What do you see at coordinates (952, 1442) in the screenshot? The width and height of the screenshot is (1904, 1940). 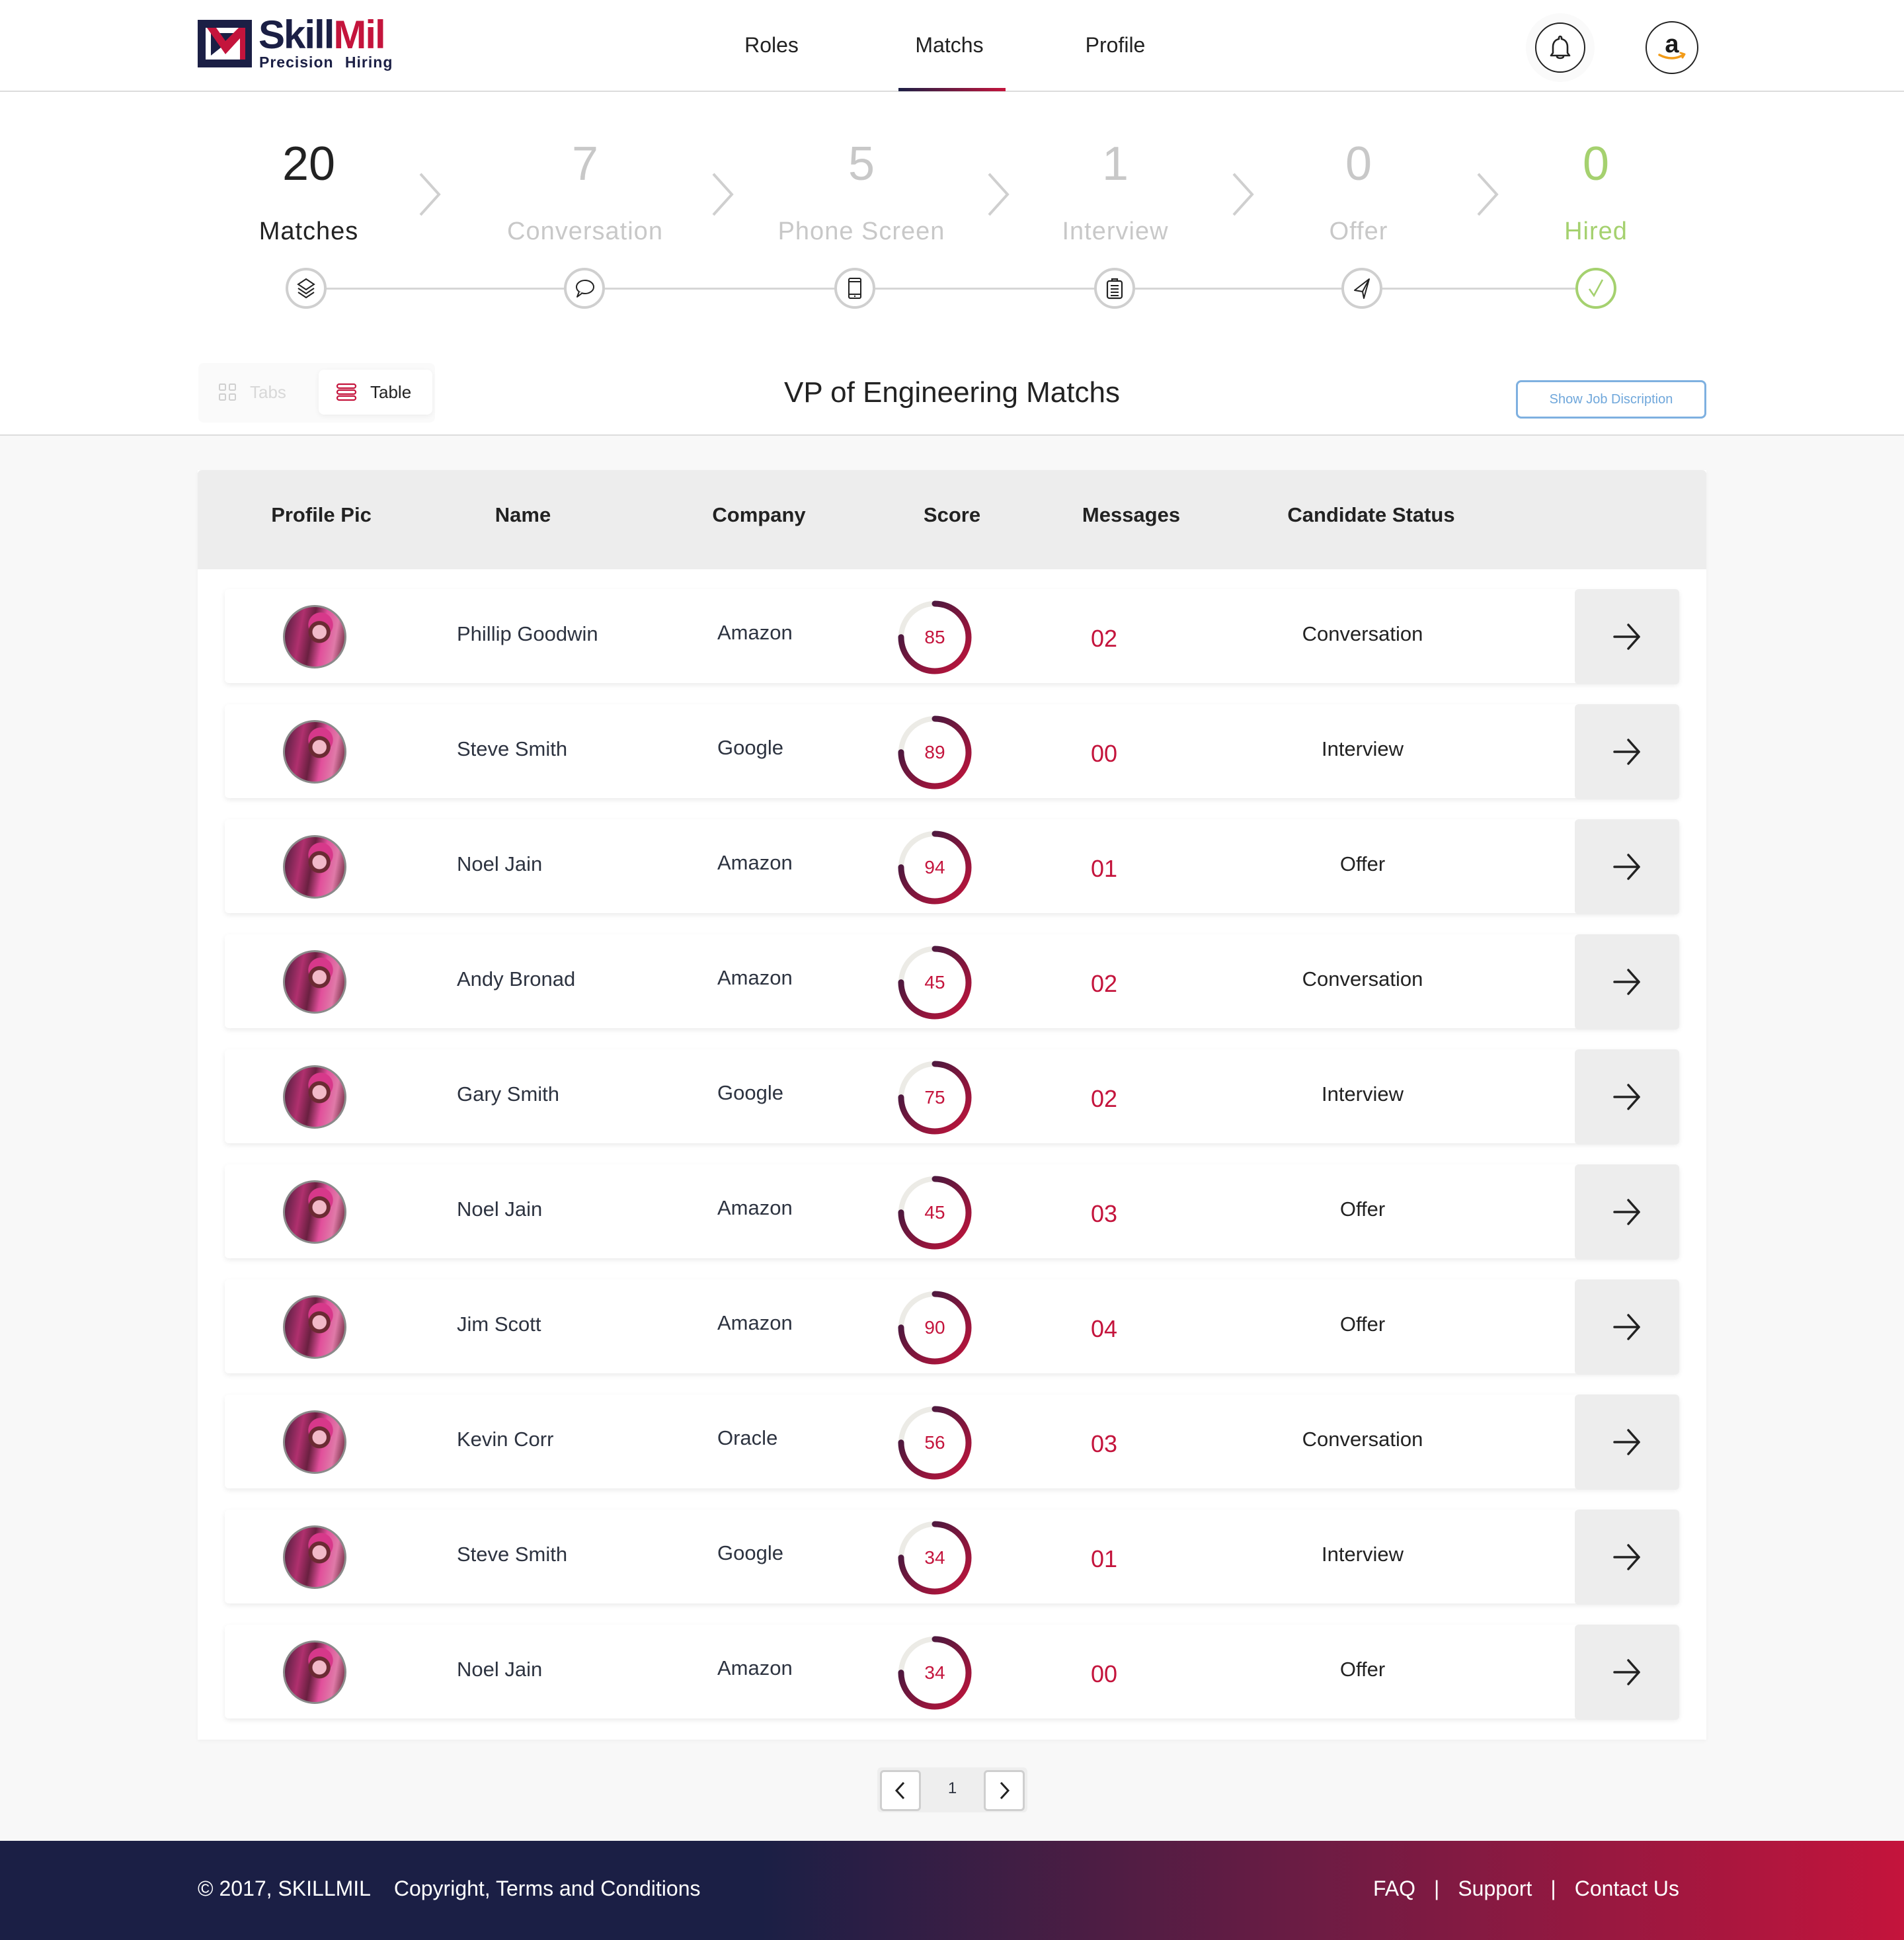 I see `table-row: Kevin Corr Oracle 56 03 Conversation` at bounding box center [952, 1442].